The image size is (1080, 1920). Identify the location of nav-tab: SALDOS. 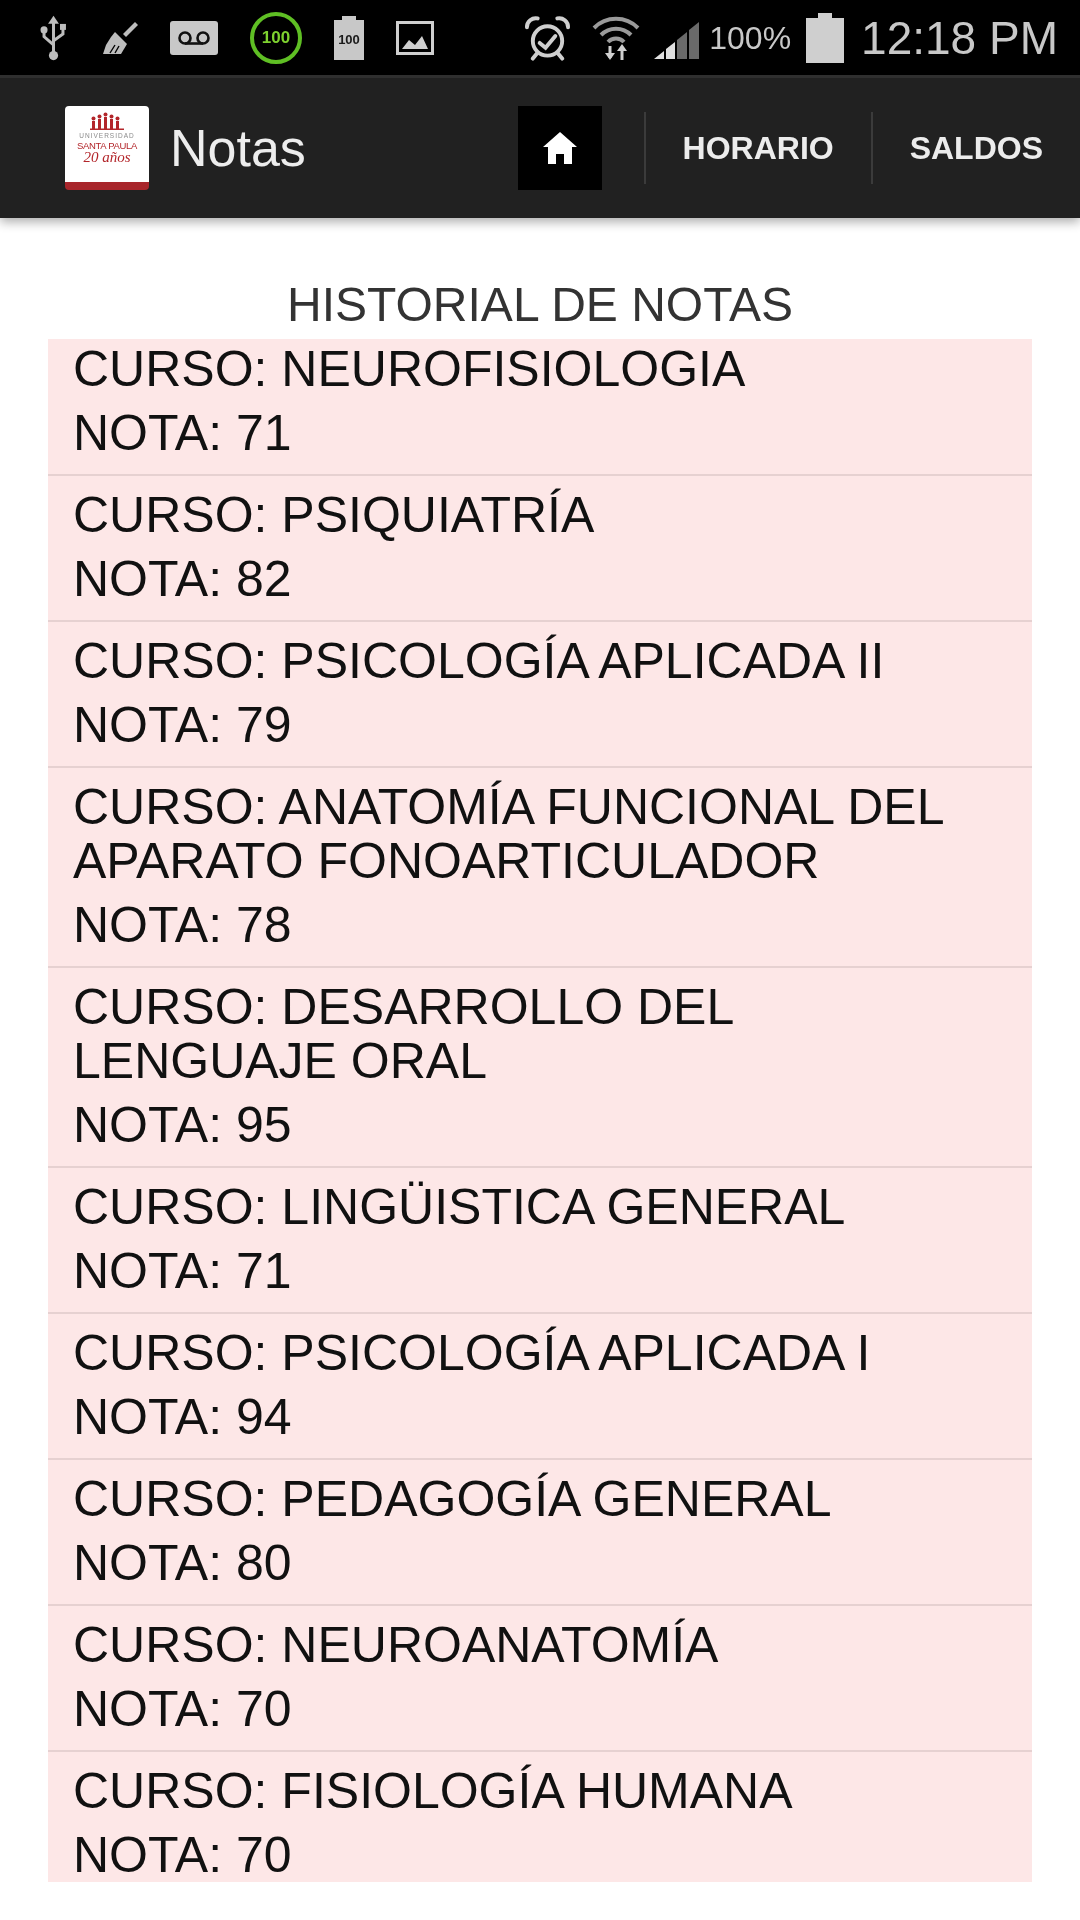
(976, 148).